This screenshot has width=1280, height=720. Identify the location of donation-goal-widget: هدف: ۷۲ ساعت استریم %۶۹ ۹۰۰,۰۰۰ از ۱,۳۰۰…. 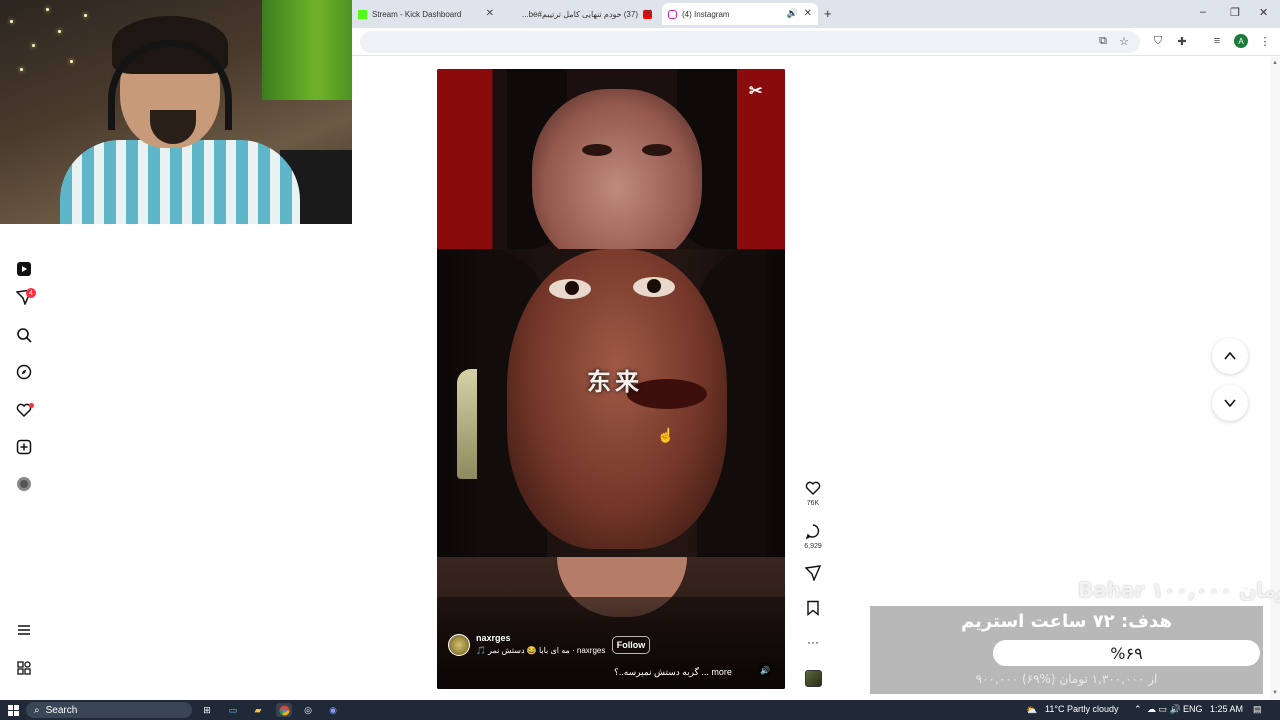
(1066, 650).